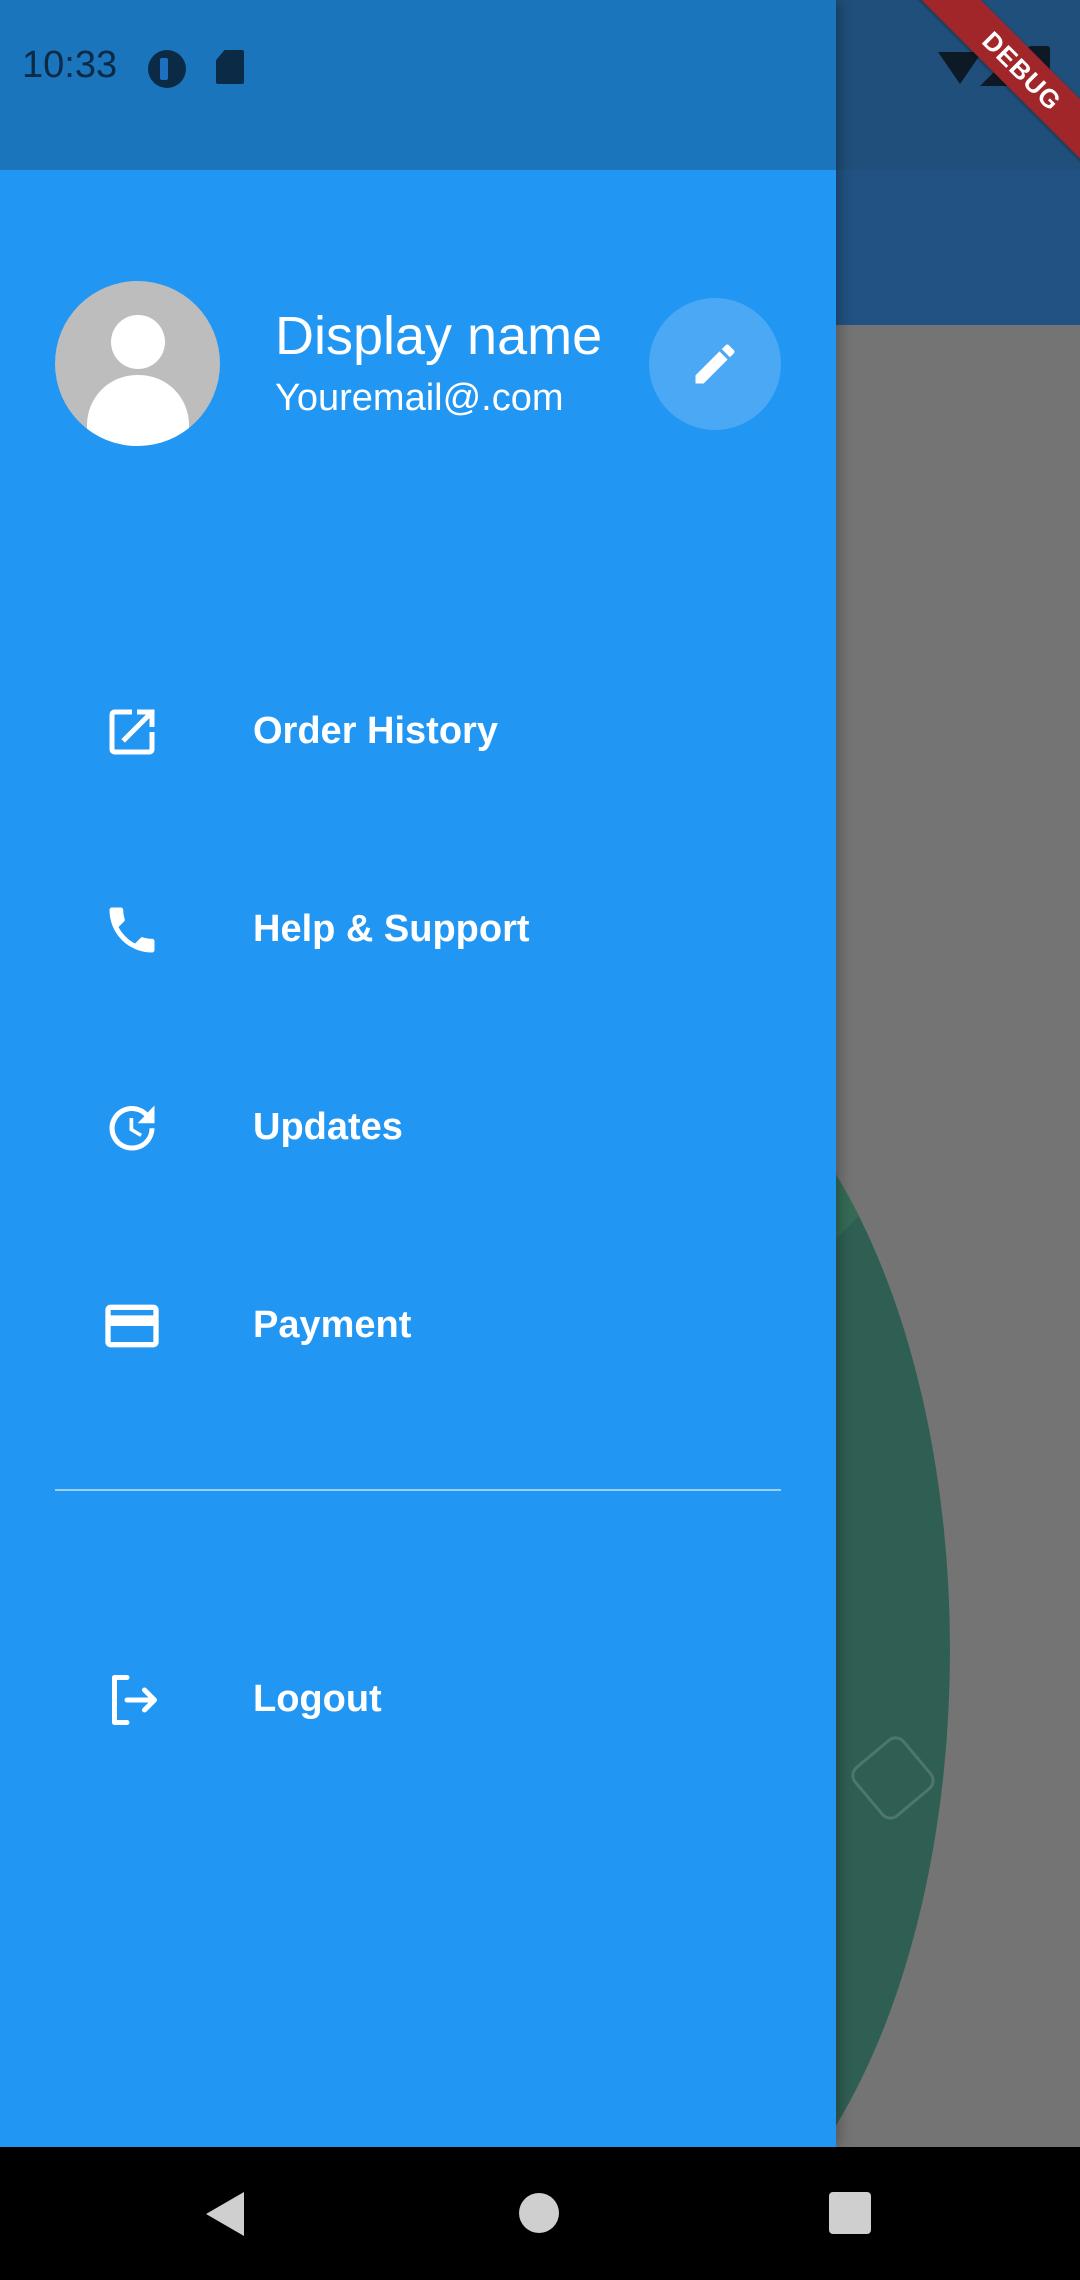 The image size is (1080, 2280). What do you see at coordinates (960, 68) in the screenshot?
I see `wifi-icon` at bounding box center [960, 68].